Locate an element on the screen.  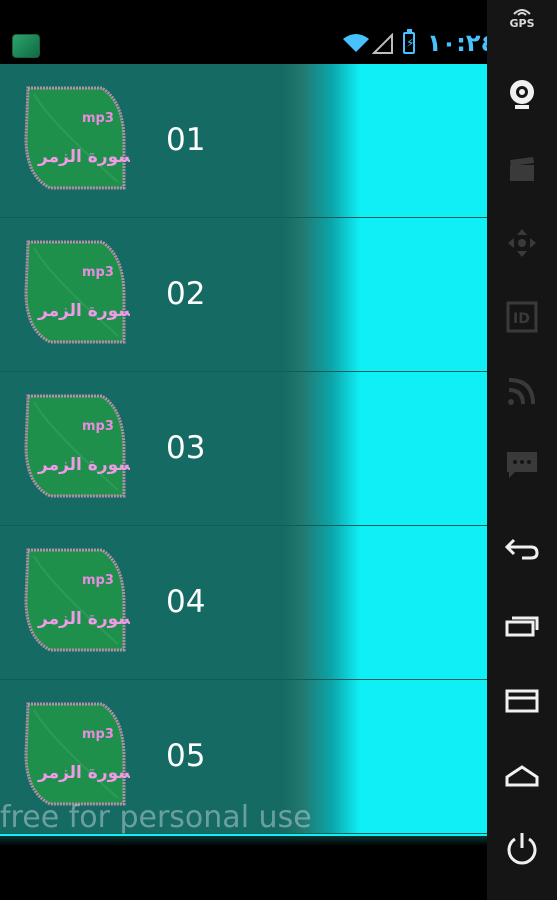
sms-button is located at coordinates (522, 465).